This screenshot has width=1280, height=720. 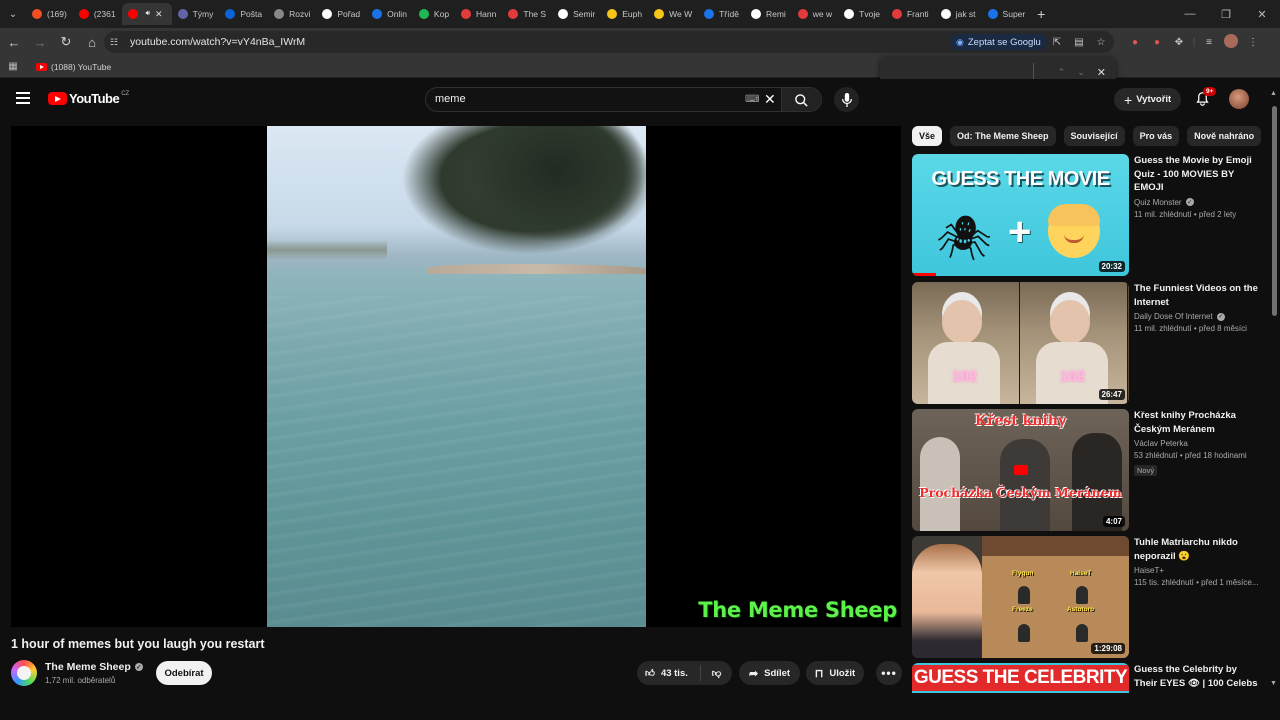 What do you see at coordinates (450, 99) in the screenshot?
I see `search-input: meme` at bounding box center [450, 99].